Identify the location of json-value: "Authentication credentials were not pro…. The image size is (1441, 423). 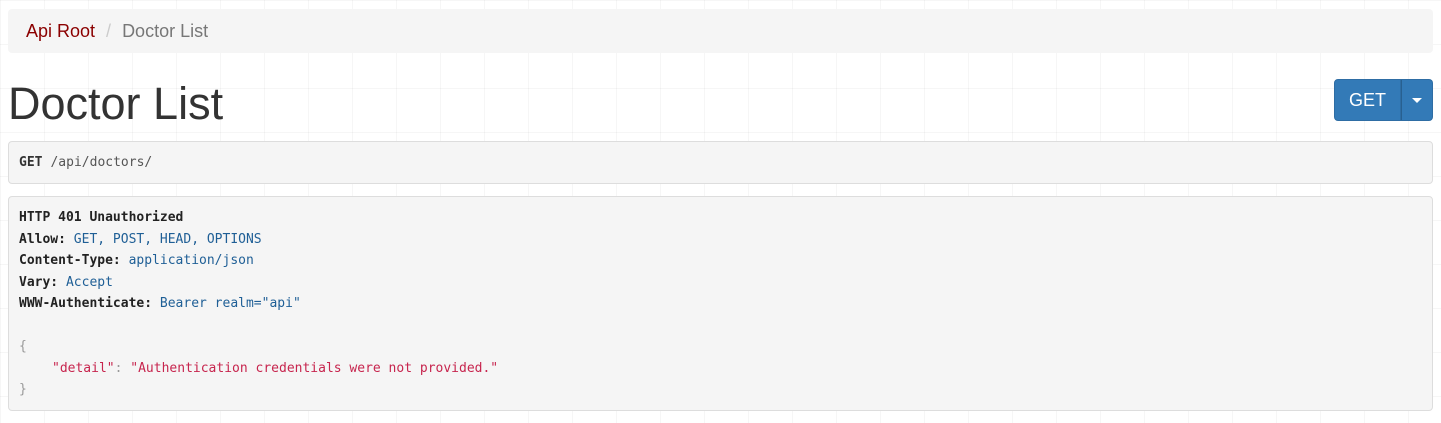
(314, 368).